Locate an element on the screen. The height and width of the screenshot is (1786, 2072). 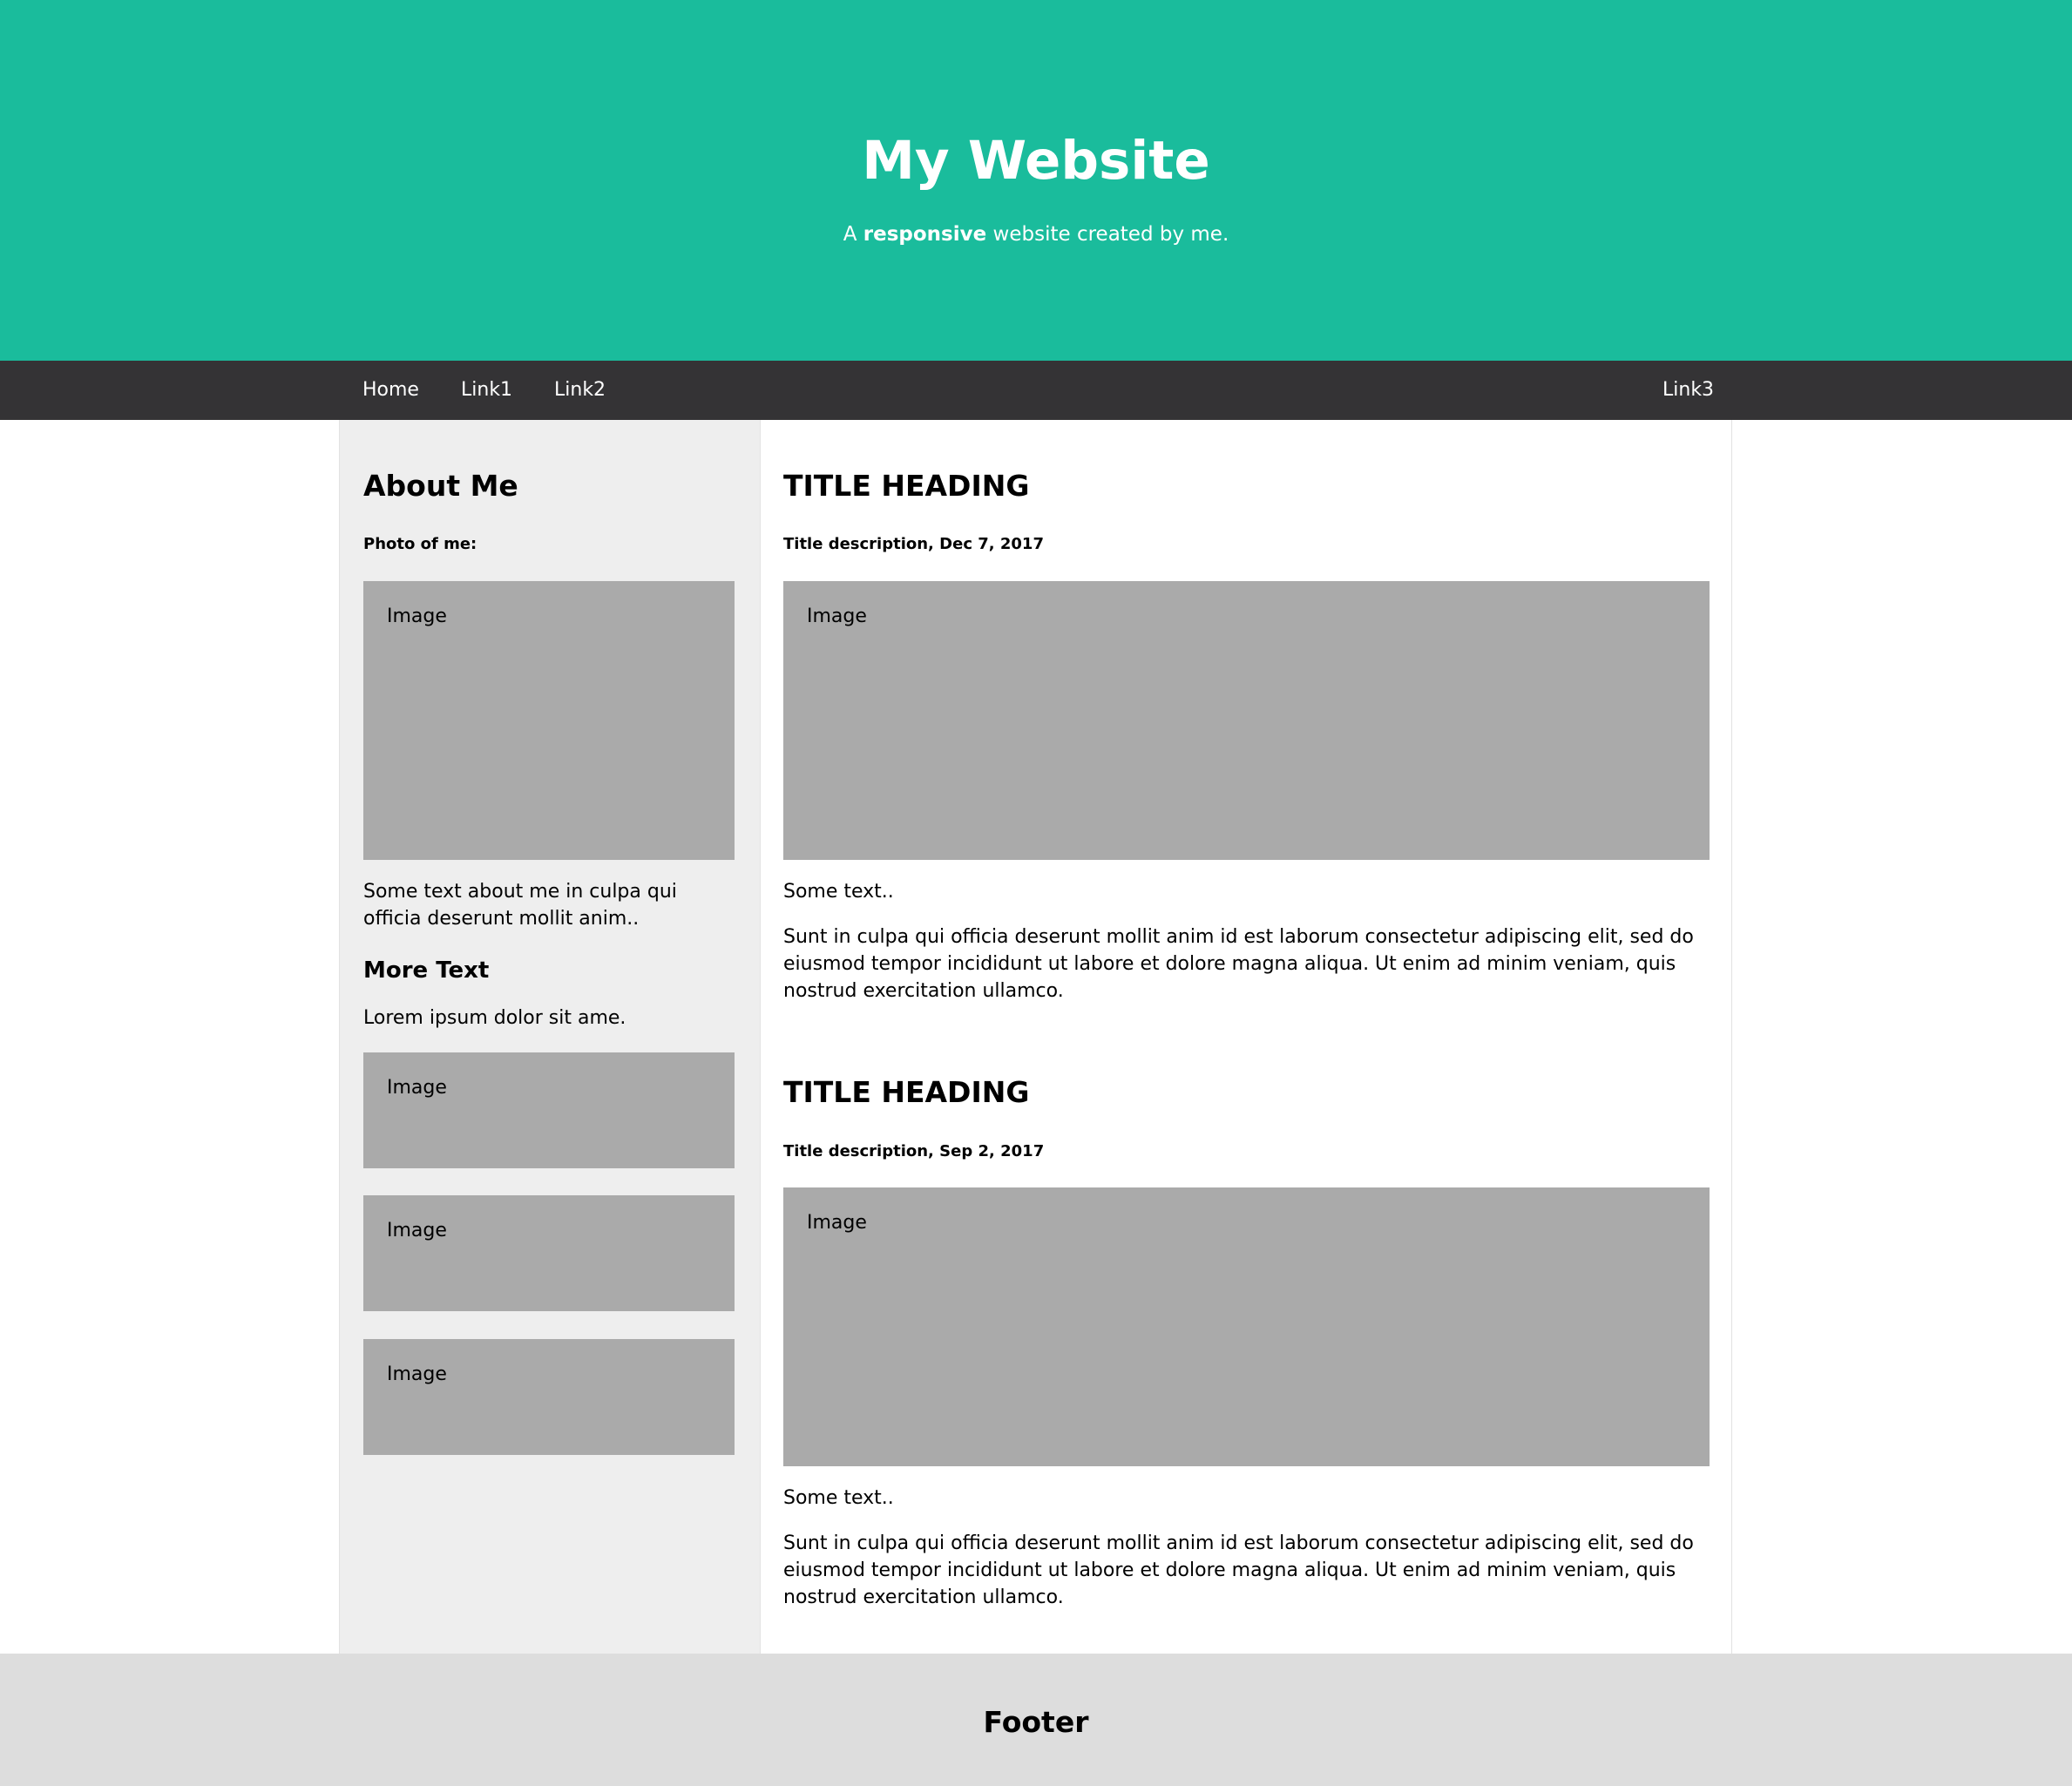
site-footer: Footer is located at coordinates (1036, 1720).